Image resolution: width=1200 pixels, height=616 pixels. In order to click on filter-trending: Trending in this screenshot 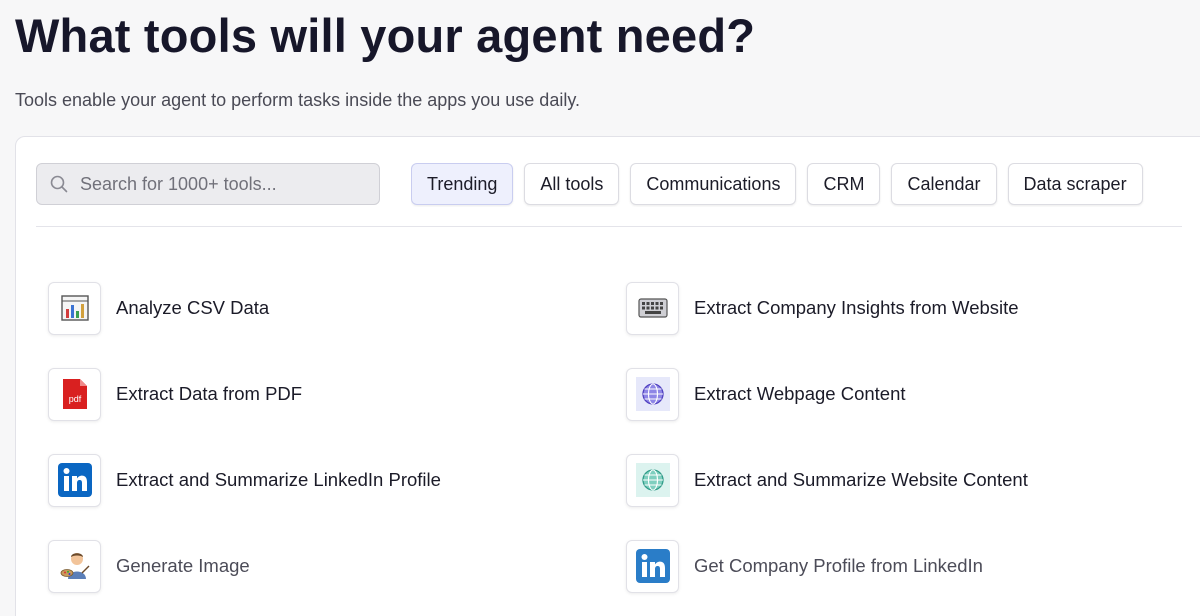, I will do `click(462, 184)`.